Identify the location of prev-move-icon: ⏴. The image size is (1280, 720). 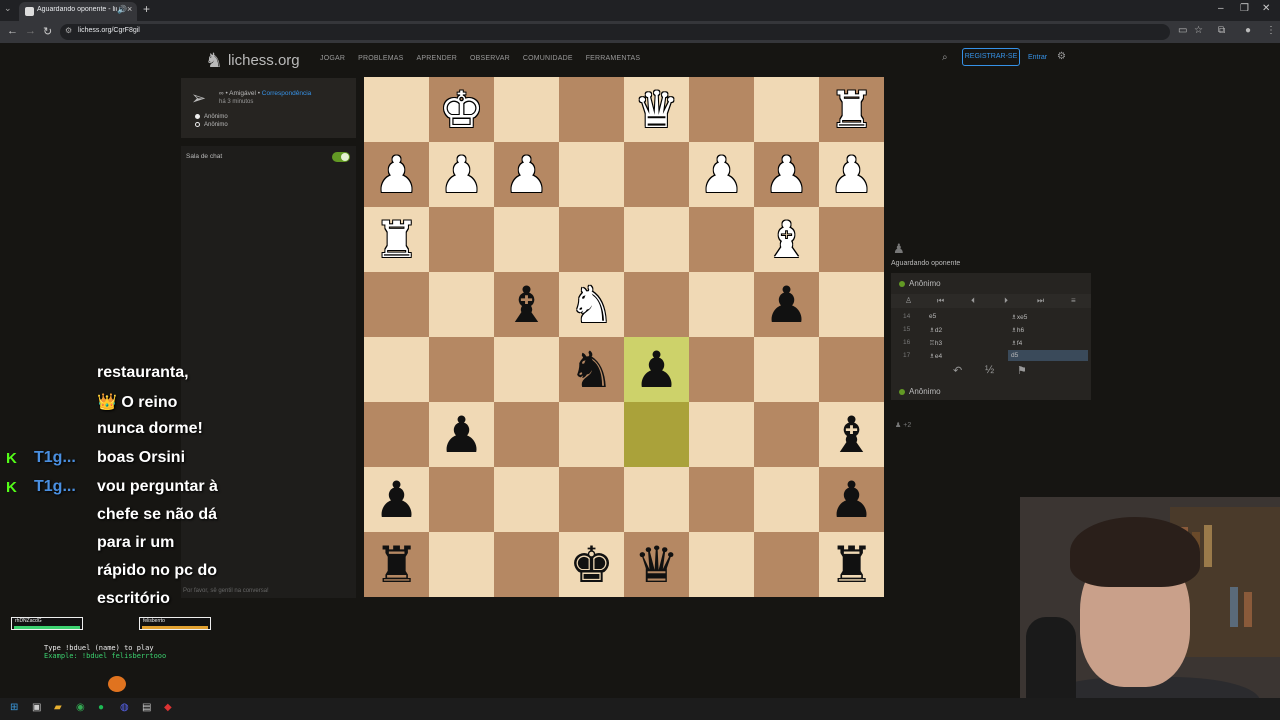
(973, 301).